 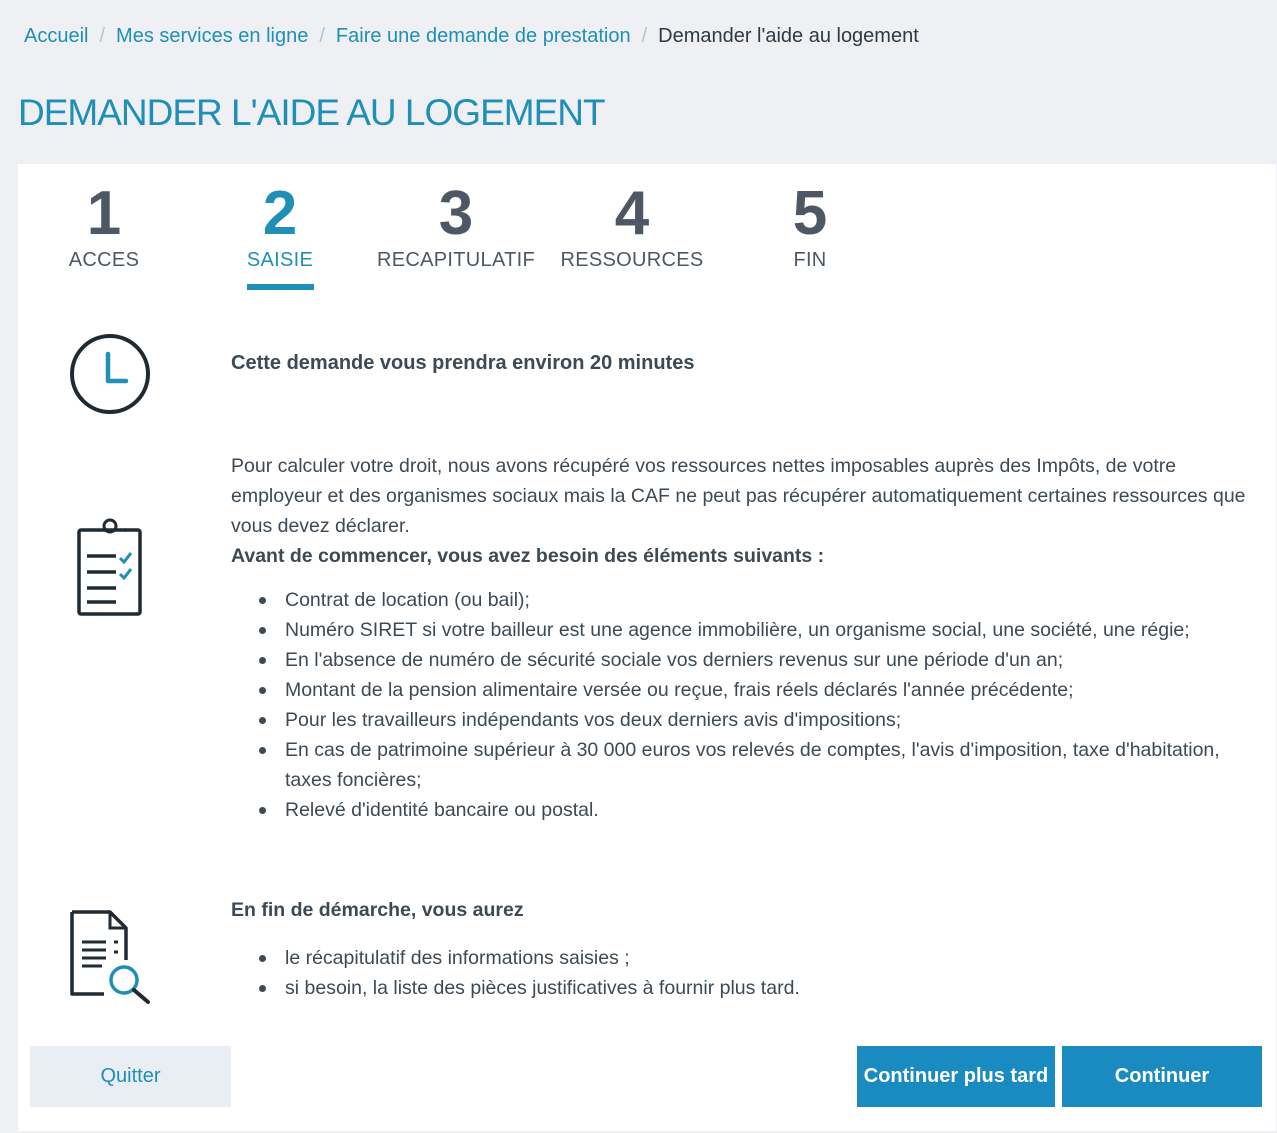 I want to click on active-step-indicator, so click(x=280, y=287).